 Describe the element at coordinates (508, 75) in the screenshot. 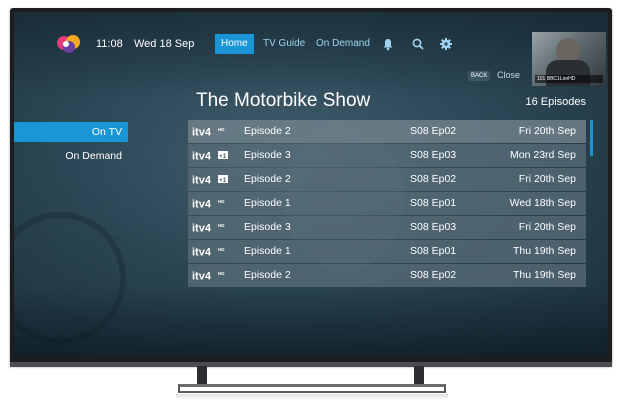

I see `close-label: Close` at that location.